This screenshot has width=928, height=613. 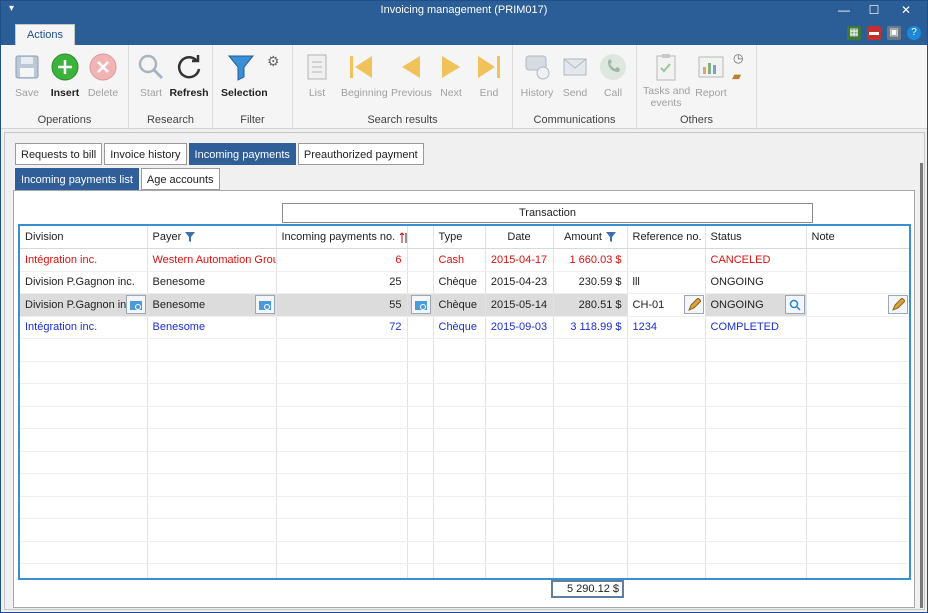 I want to click on sub-tabs: Incoming payments list Age accounts, so click(x=117, y=179).